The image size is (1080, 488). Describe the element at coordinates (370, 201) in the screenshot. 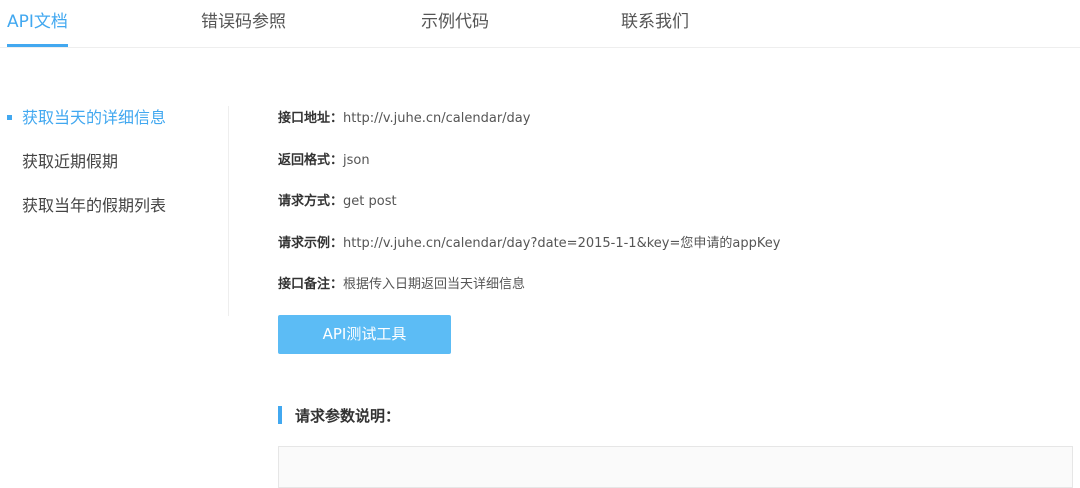

I see `info-value: get post` at that location.